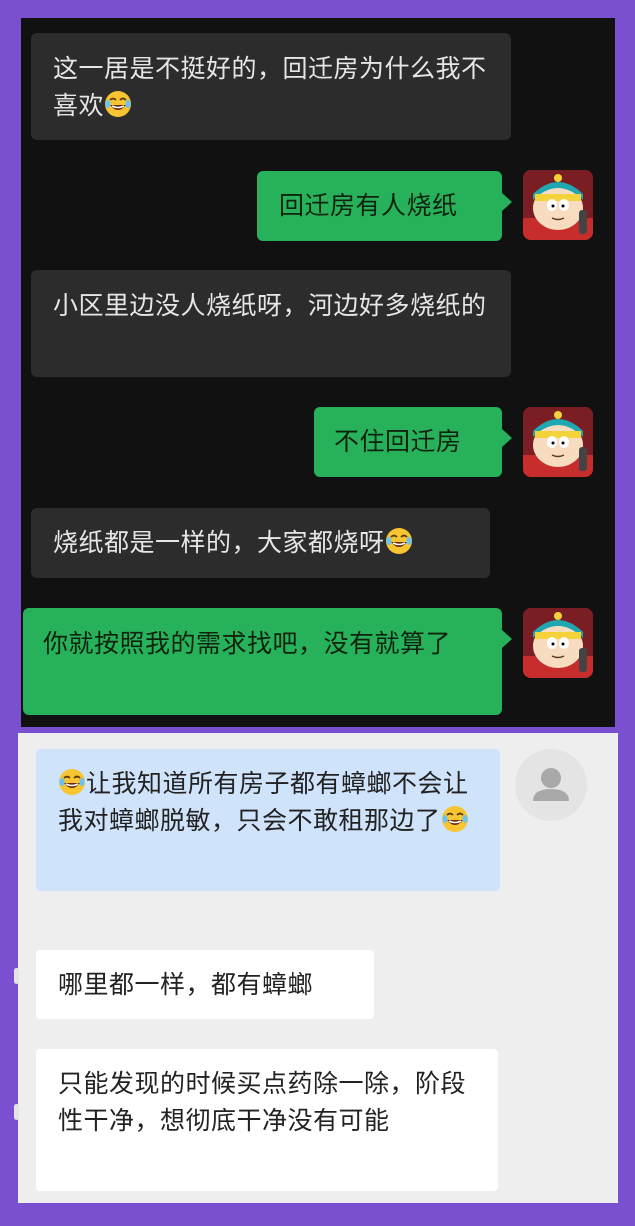 The image size is (635, 1226). I want to click on chat-message-incoming: 只能发现的时候买点药除一除，阶段性干净，想彻底干净没有可能, so click(267, 1120).